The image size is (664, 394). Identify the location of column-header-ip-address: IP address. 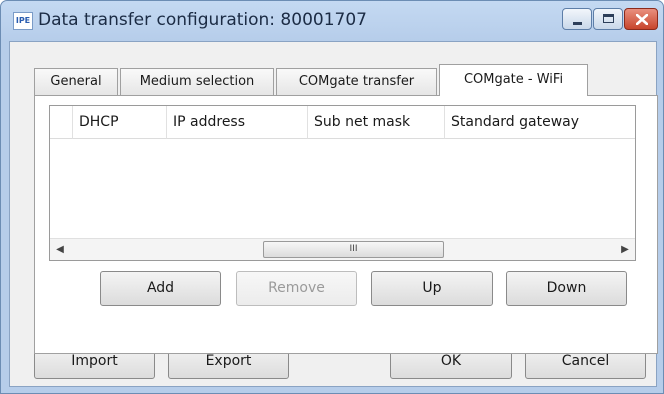
(237, 122).